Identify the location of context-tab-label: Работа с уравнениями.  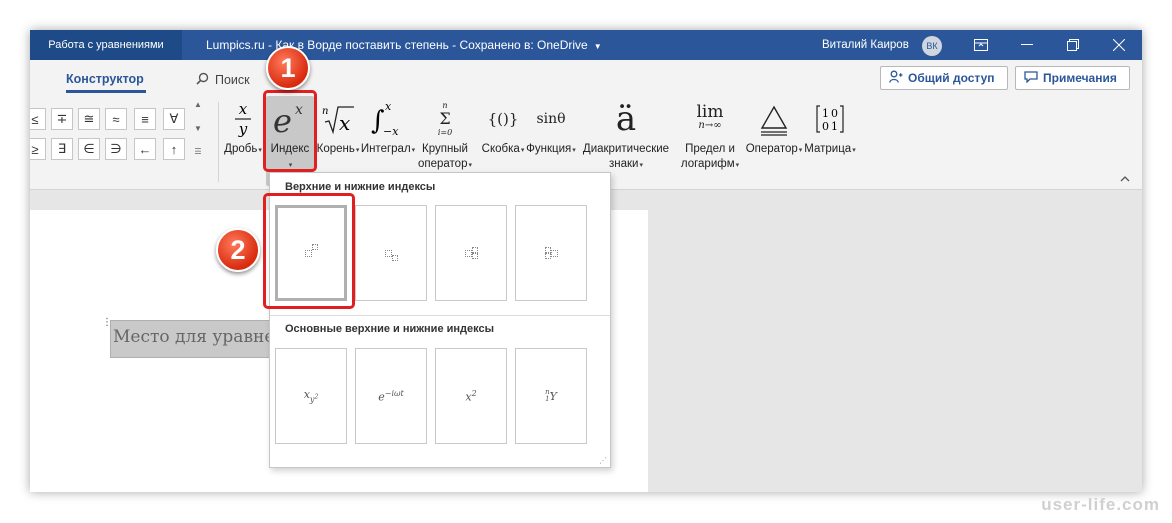
(106, 45).